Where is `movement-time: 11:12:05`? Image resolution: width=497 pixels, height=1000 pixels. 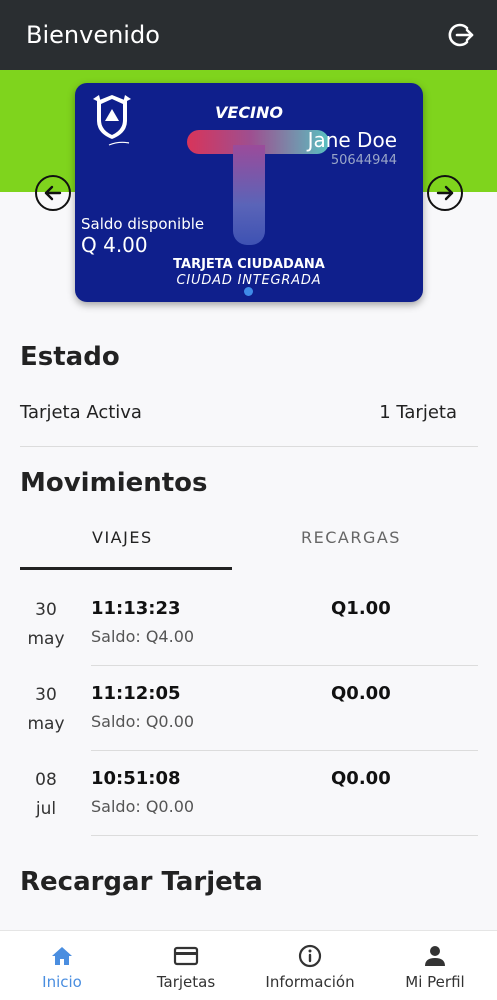 movement-time: 11:12:05 is located at coordinates (136, 693).